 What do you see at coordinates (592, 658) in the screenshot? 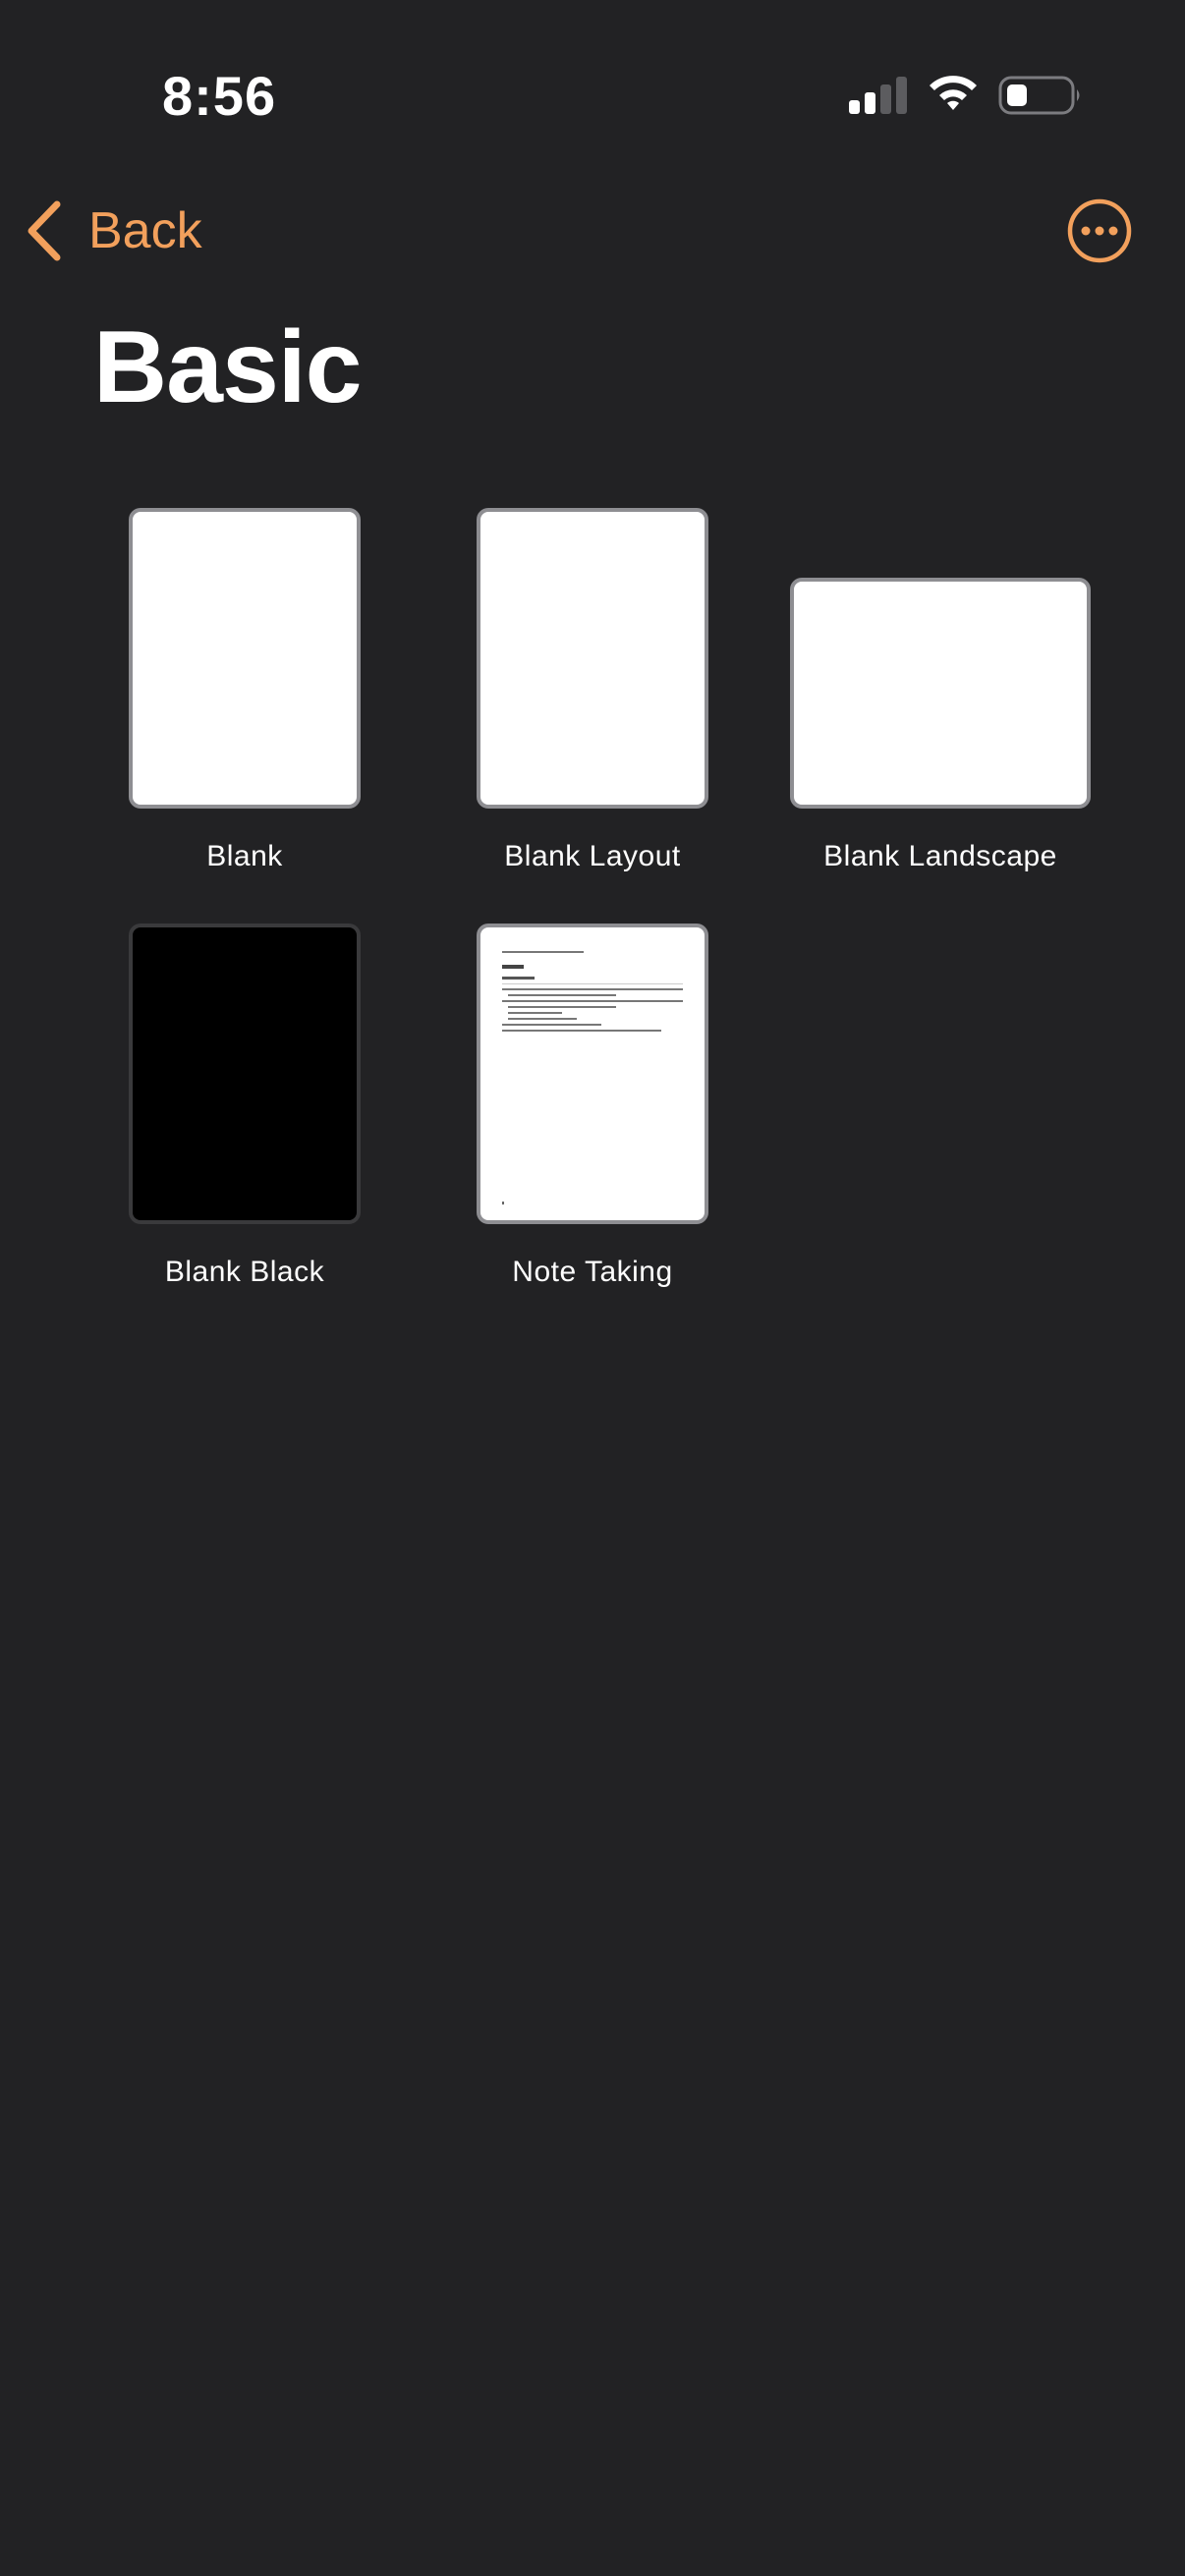
I see `template-thumbnail-blank-layout` at bounding box center [592, 658].